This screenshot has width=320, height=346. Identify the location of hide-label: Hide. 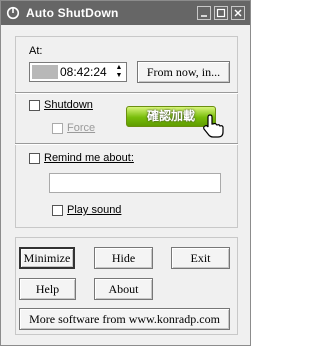
(123, 257).